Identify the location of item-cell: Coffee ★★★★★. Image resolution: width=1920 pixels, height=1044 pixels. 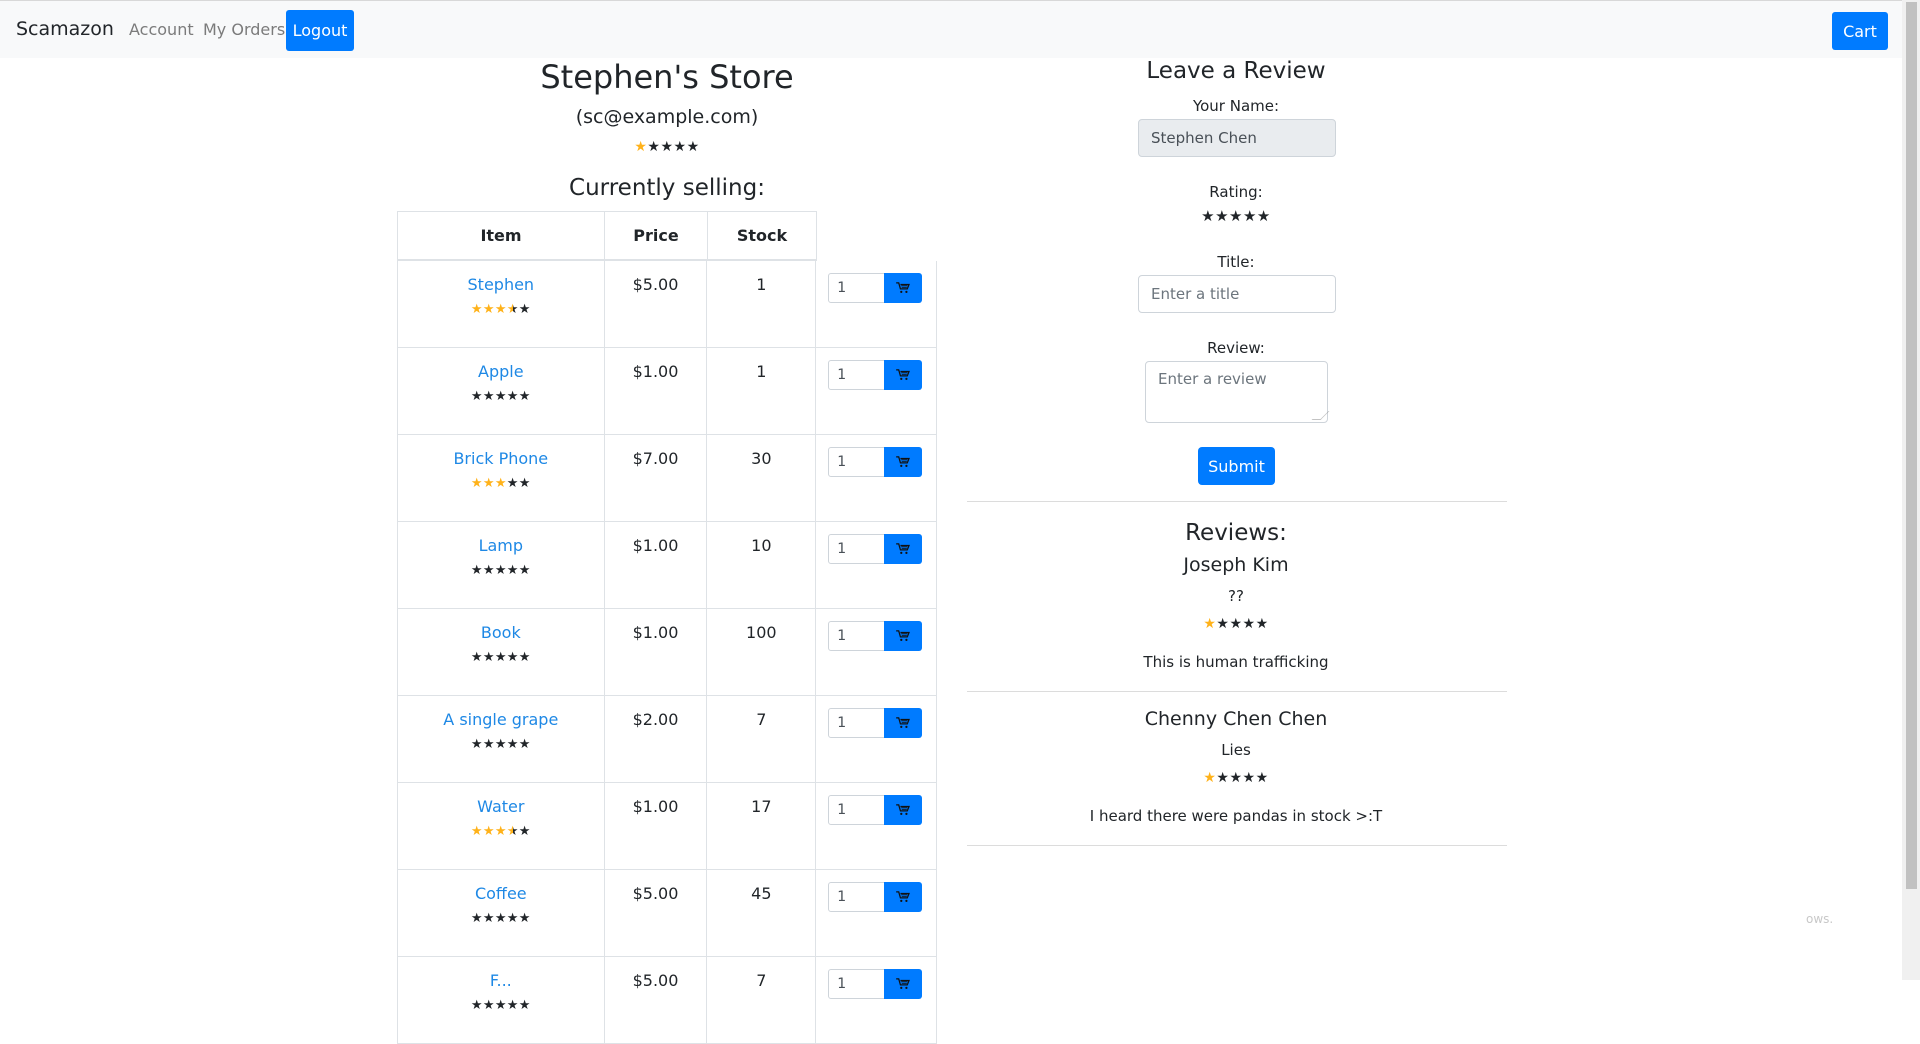
(501, 913).